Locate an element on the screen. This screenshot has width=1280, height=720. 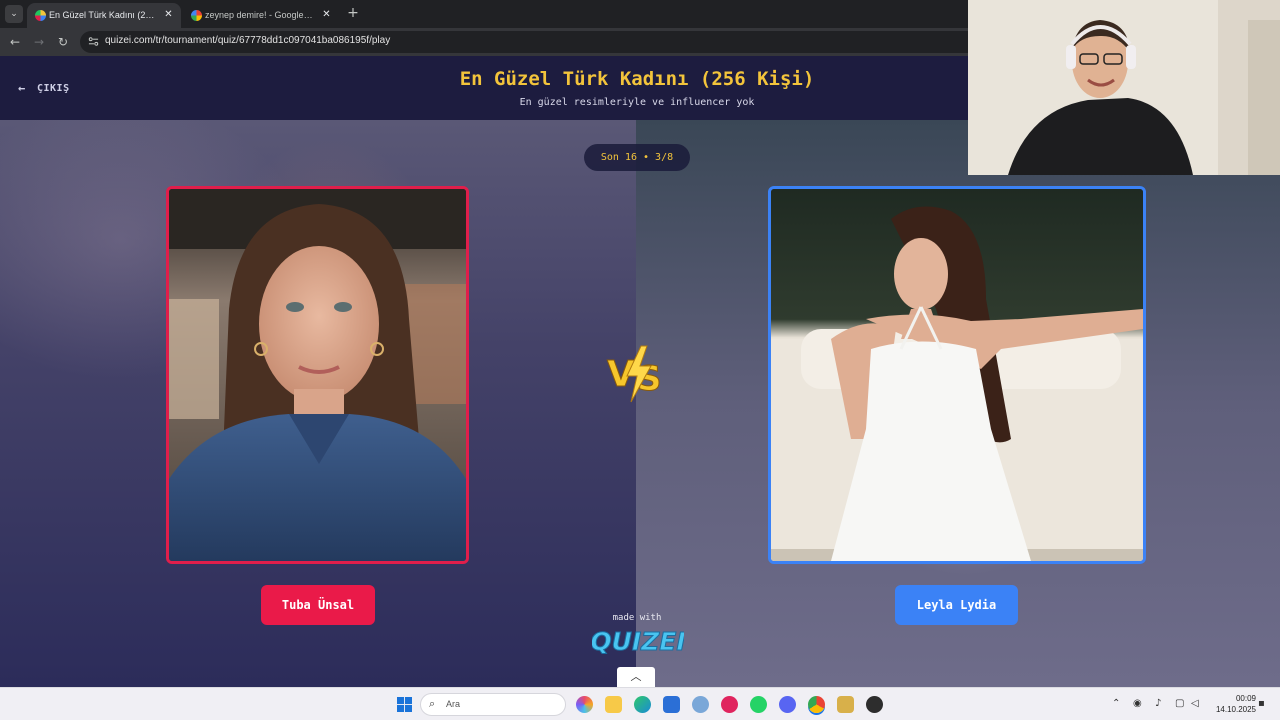
webcam-overlay is located at coordinates (1124, 87).